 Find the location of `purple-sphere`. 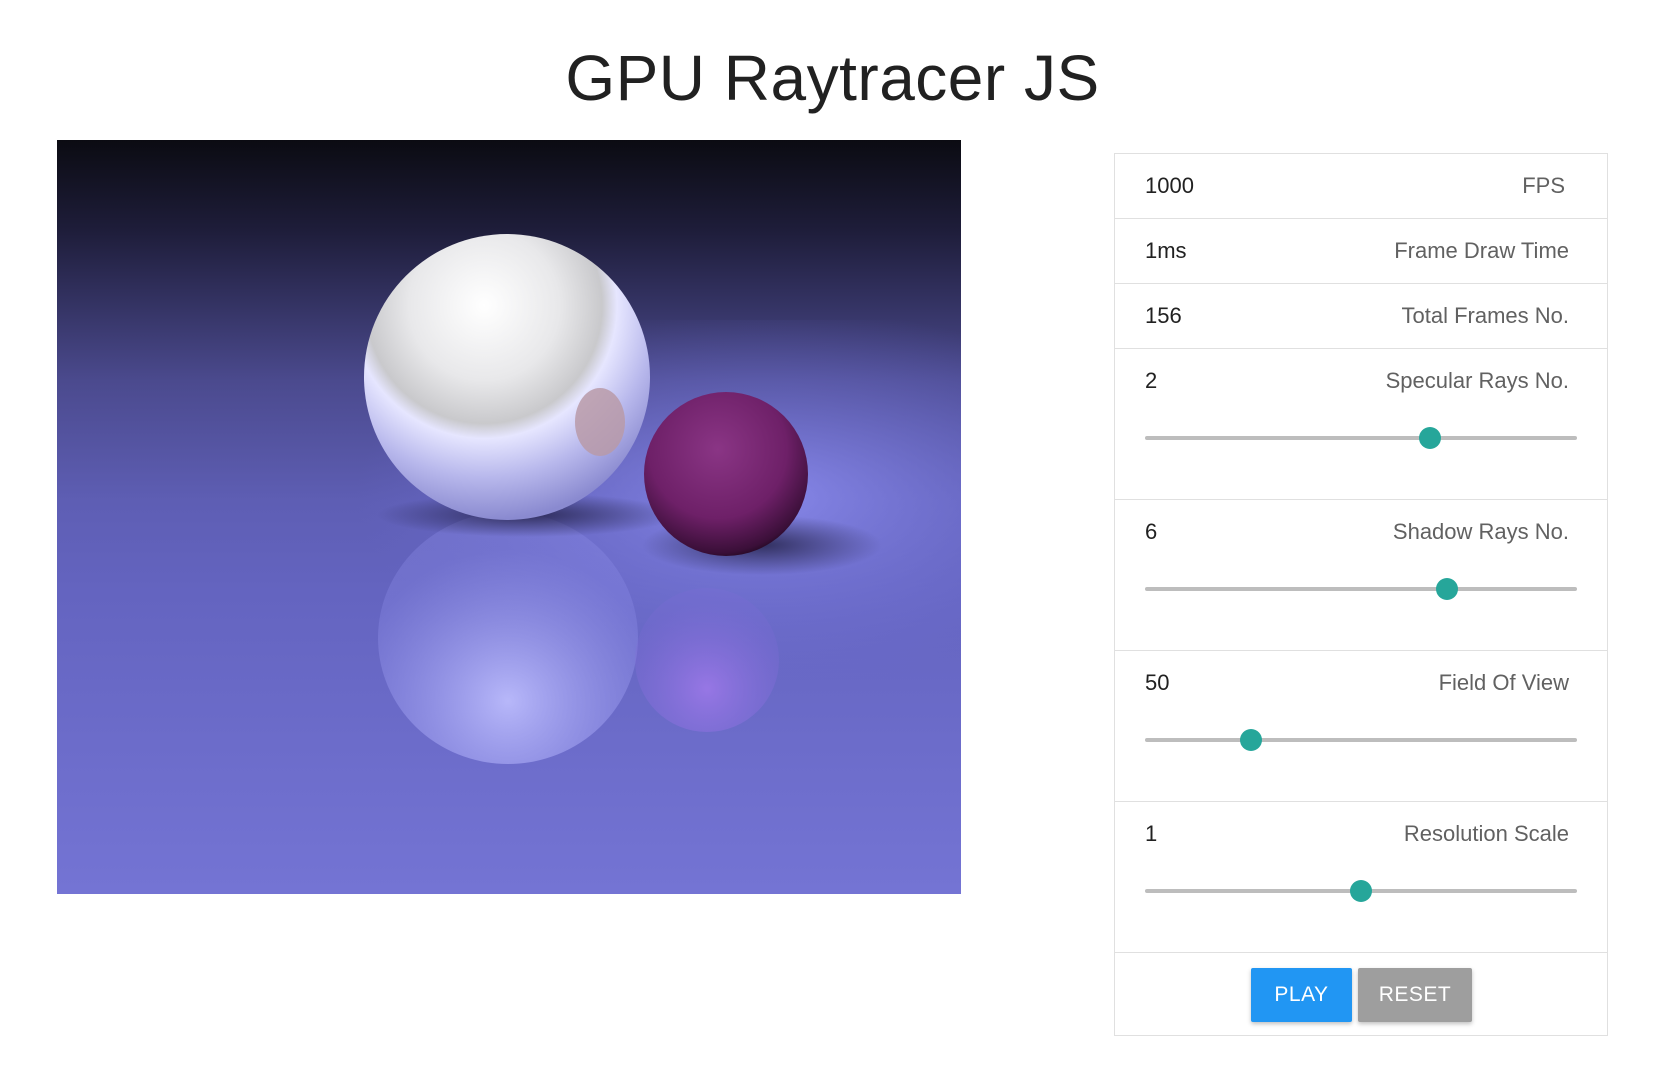

purple-sphere is located at coordinates (726, 474).